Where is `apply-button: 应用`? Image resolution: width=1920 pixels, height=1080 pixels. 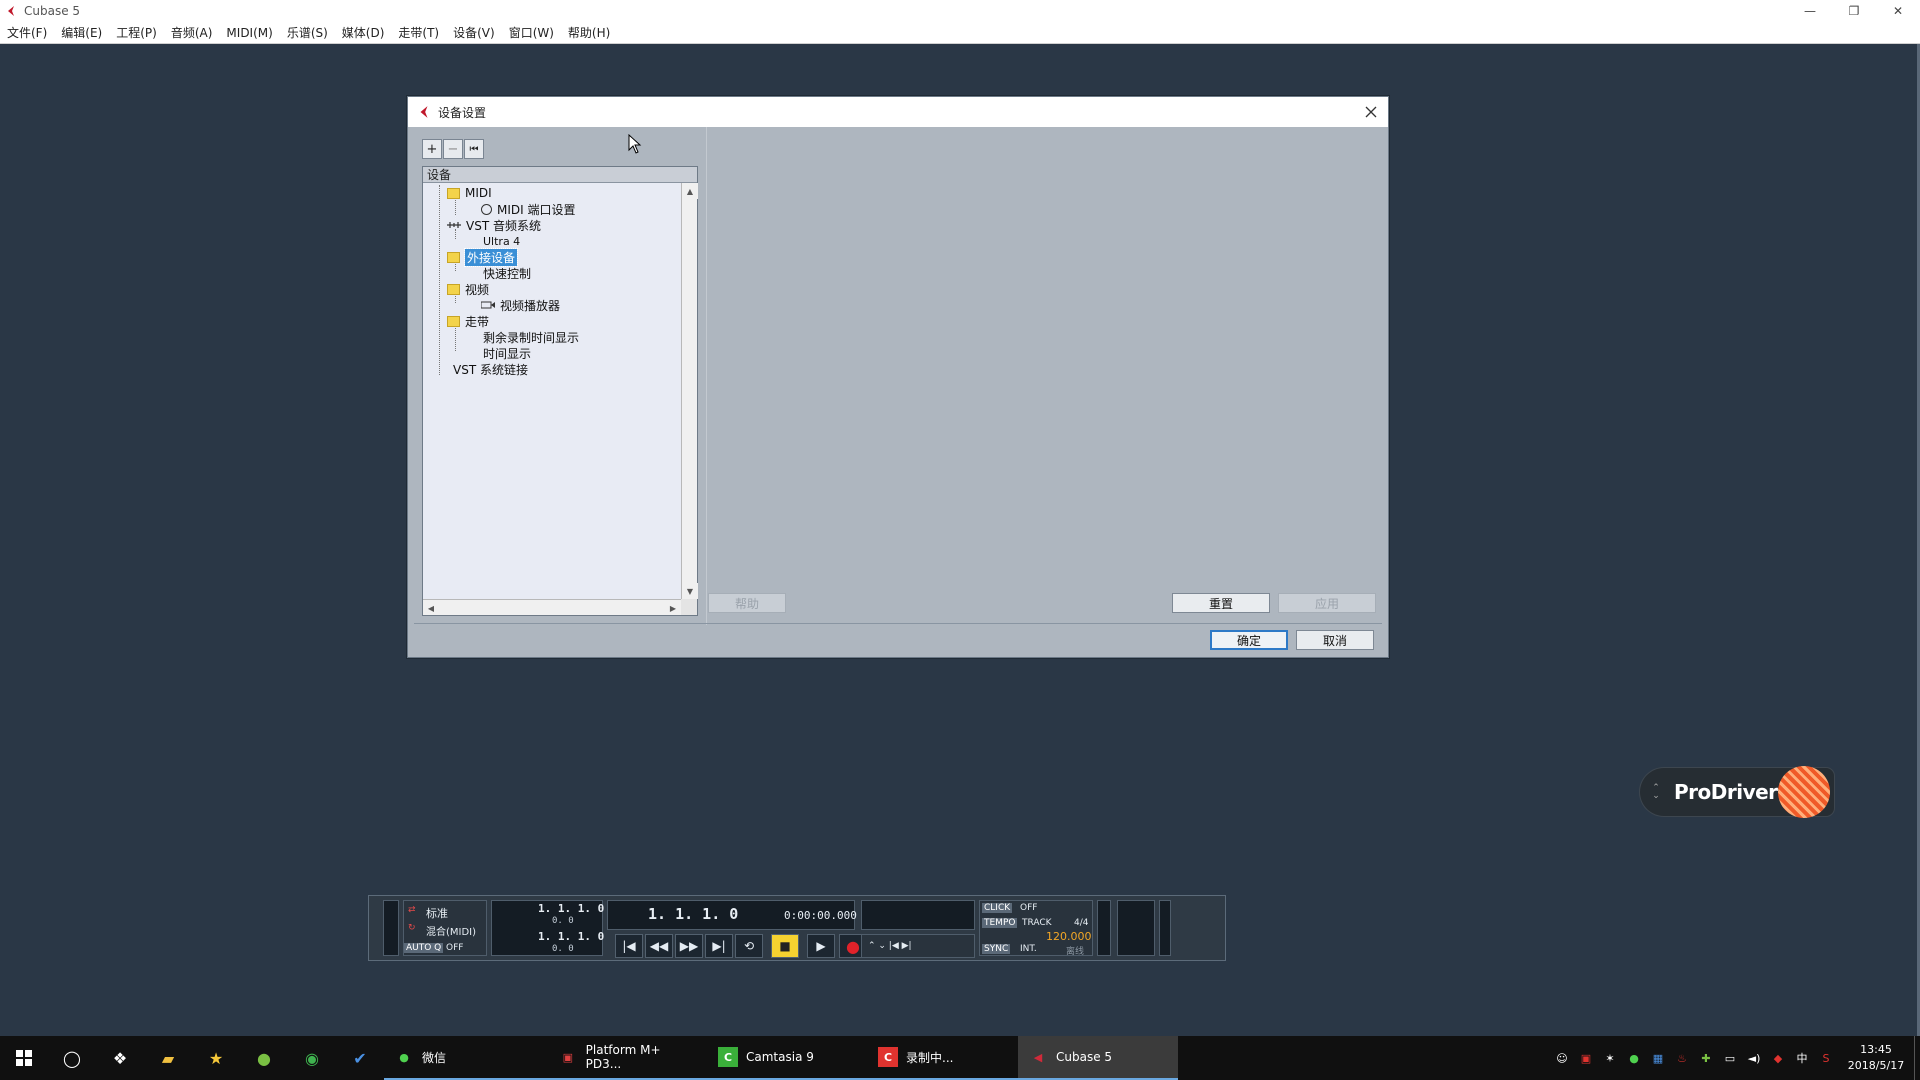
apply-button: 应用 is located at coordinates (1327, 603).